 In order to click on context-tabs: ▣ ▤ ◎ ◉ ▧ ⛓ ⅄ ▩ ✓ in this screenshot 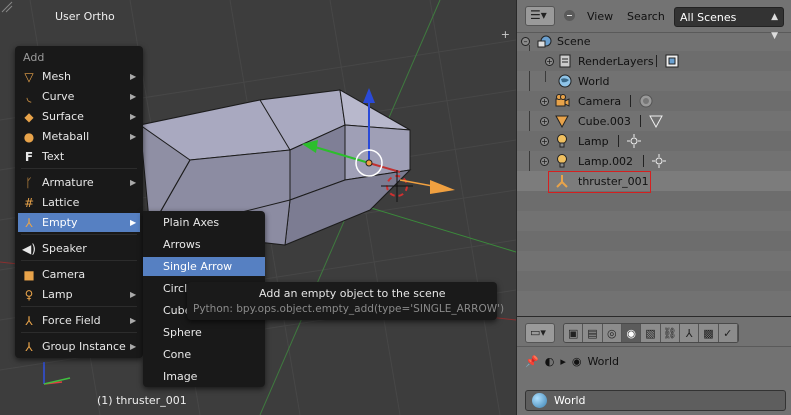, I will do `click(651, 333)`.